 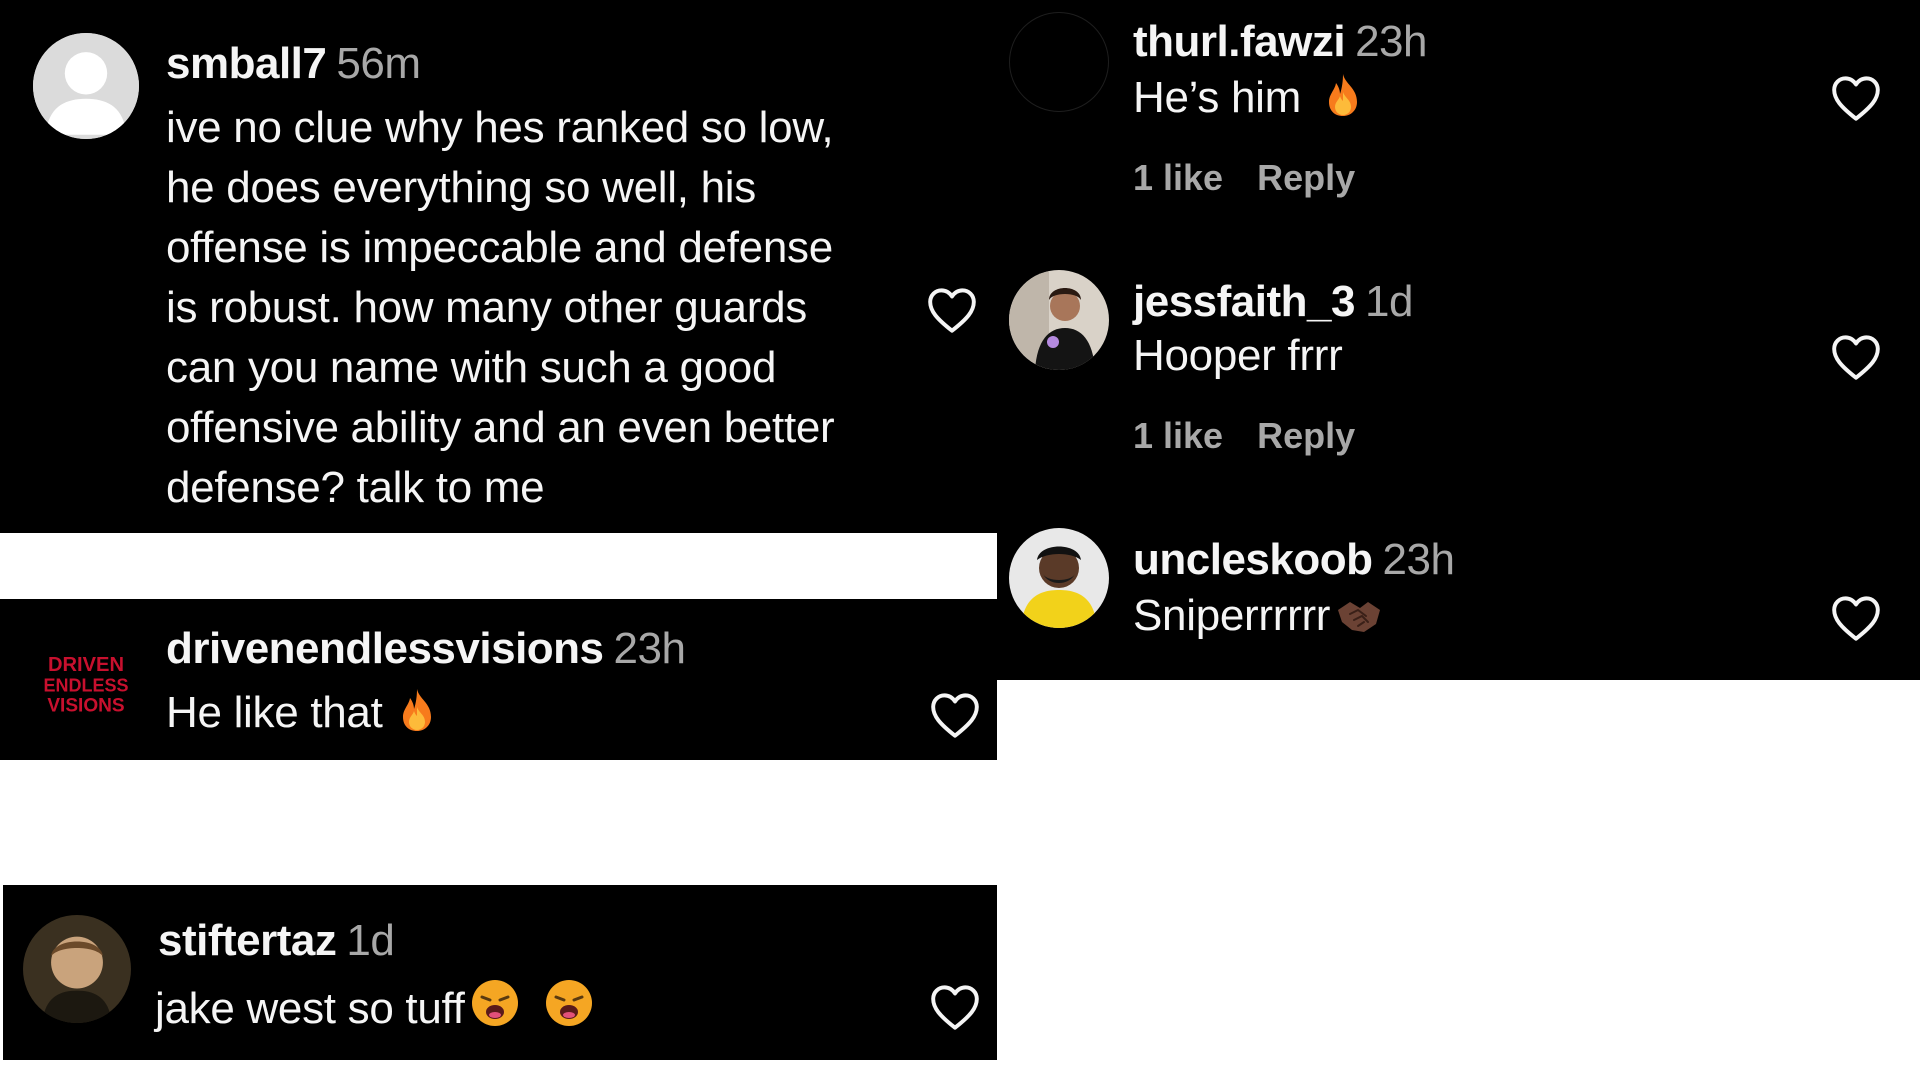 I want to click on comment-item: thurl.fawzi 23h He’s him 1 like Reply, so click(x=1458, y=120).